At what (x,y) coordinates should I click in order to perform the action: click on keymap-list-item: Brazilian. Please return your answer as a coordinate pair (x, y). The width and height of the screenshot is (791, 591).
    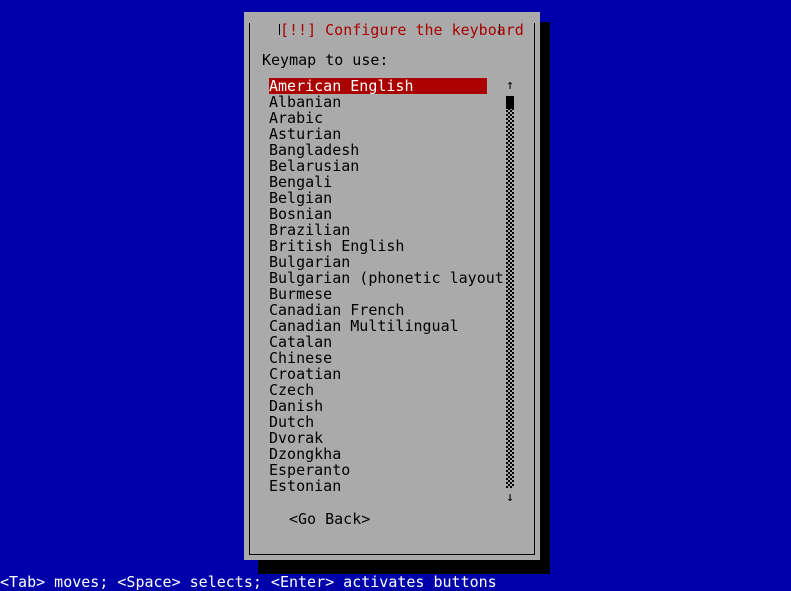
    Looking at the image, I should click on (378, 230).